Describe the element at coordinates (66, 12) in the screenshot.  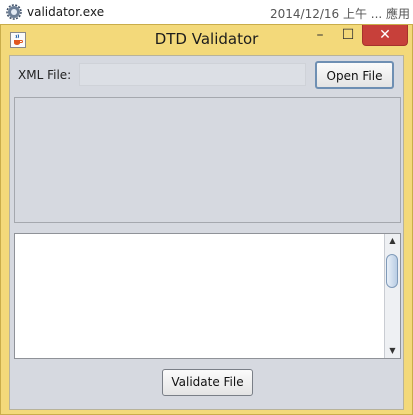
I see `file-name: validator.exe` at that location.